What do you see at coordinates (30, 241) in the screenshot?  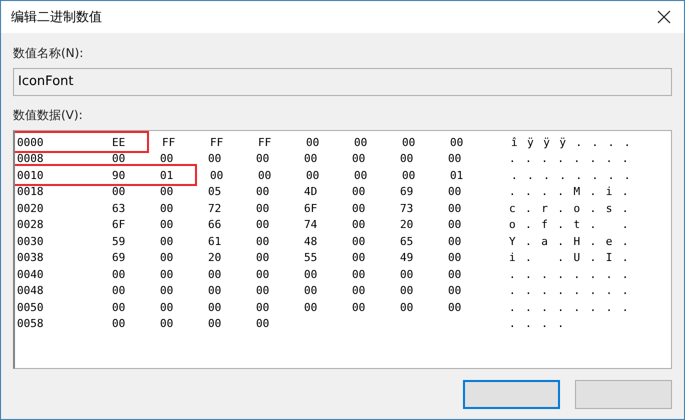 I see `offset-text: 0030` at bounding box center [30, 241].